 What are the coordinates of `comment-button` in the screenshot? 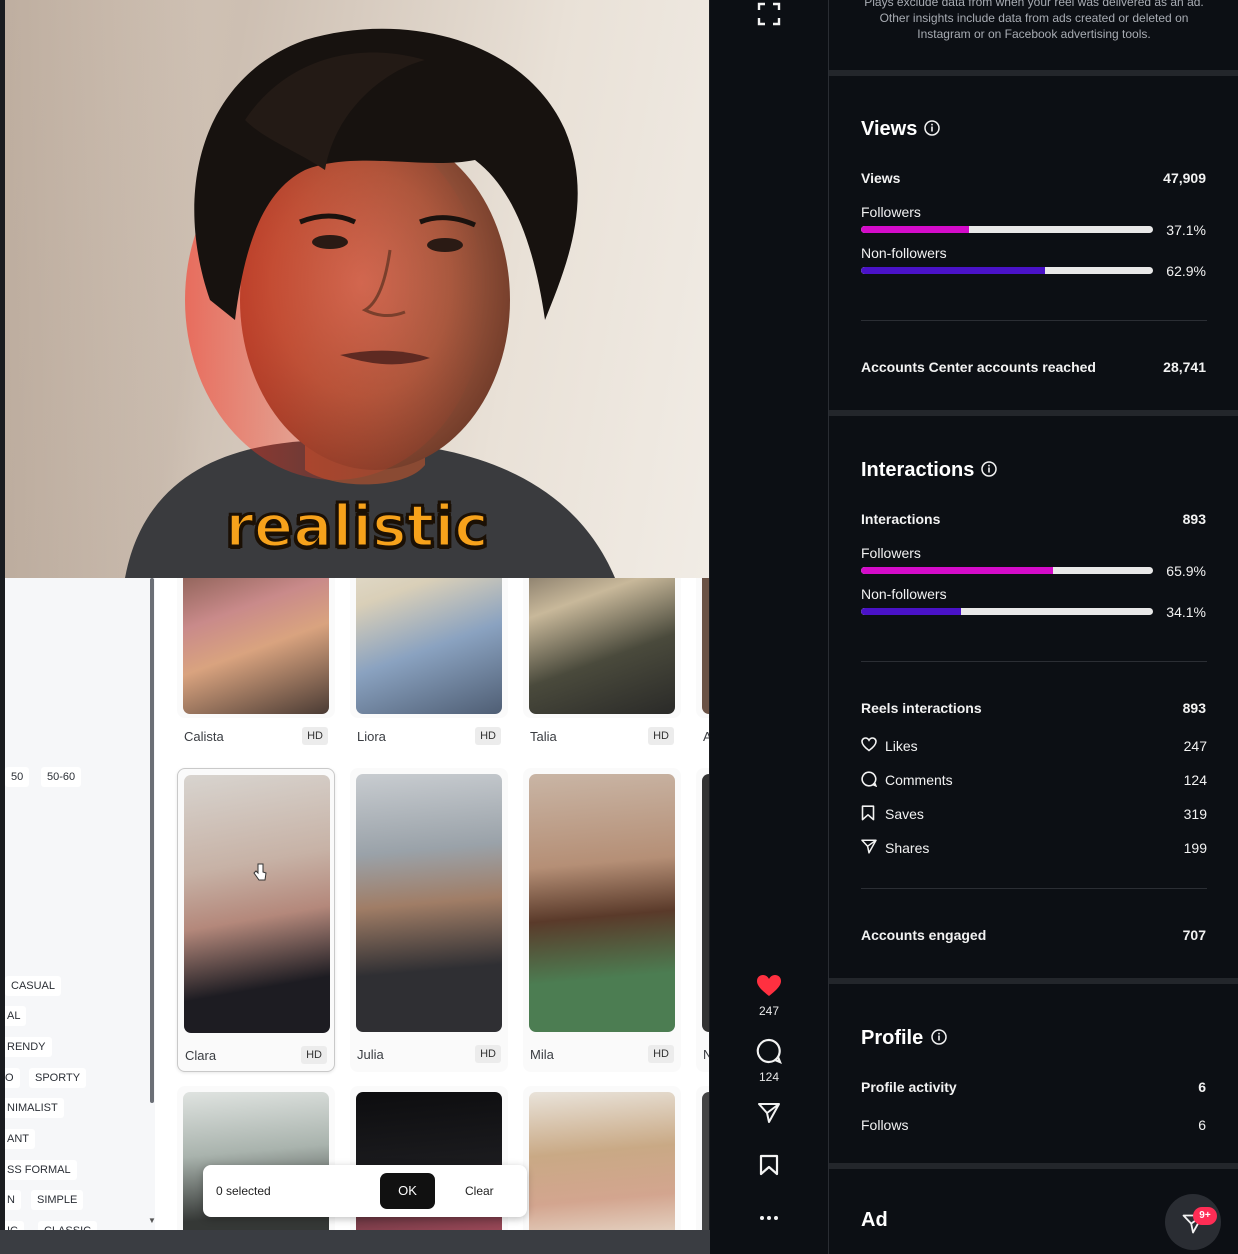 It's located at (769, 1053).